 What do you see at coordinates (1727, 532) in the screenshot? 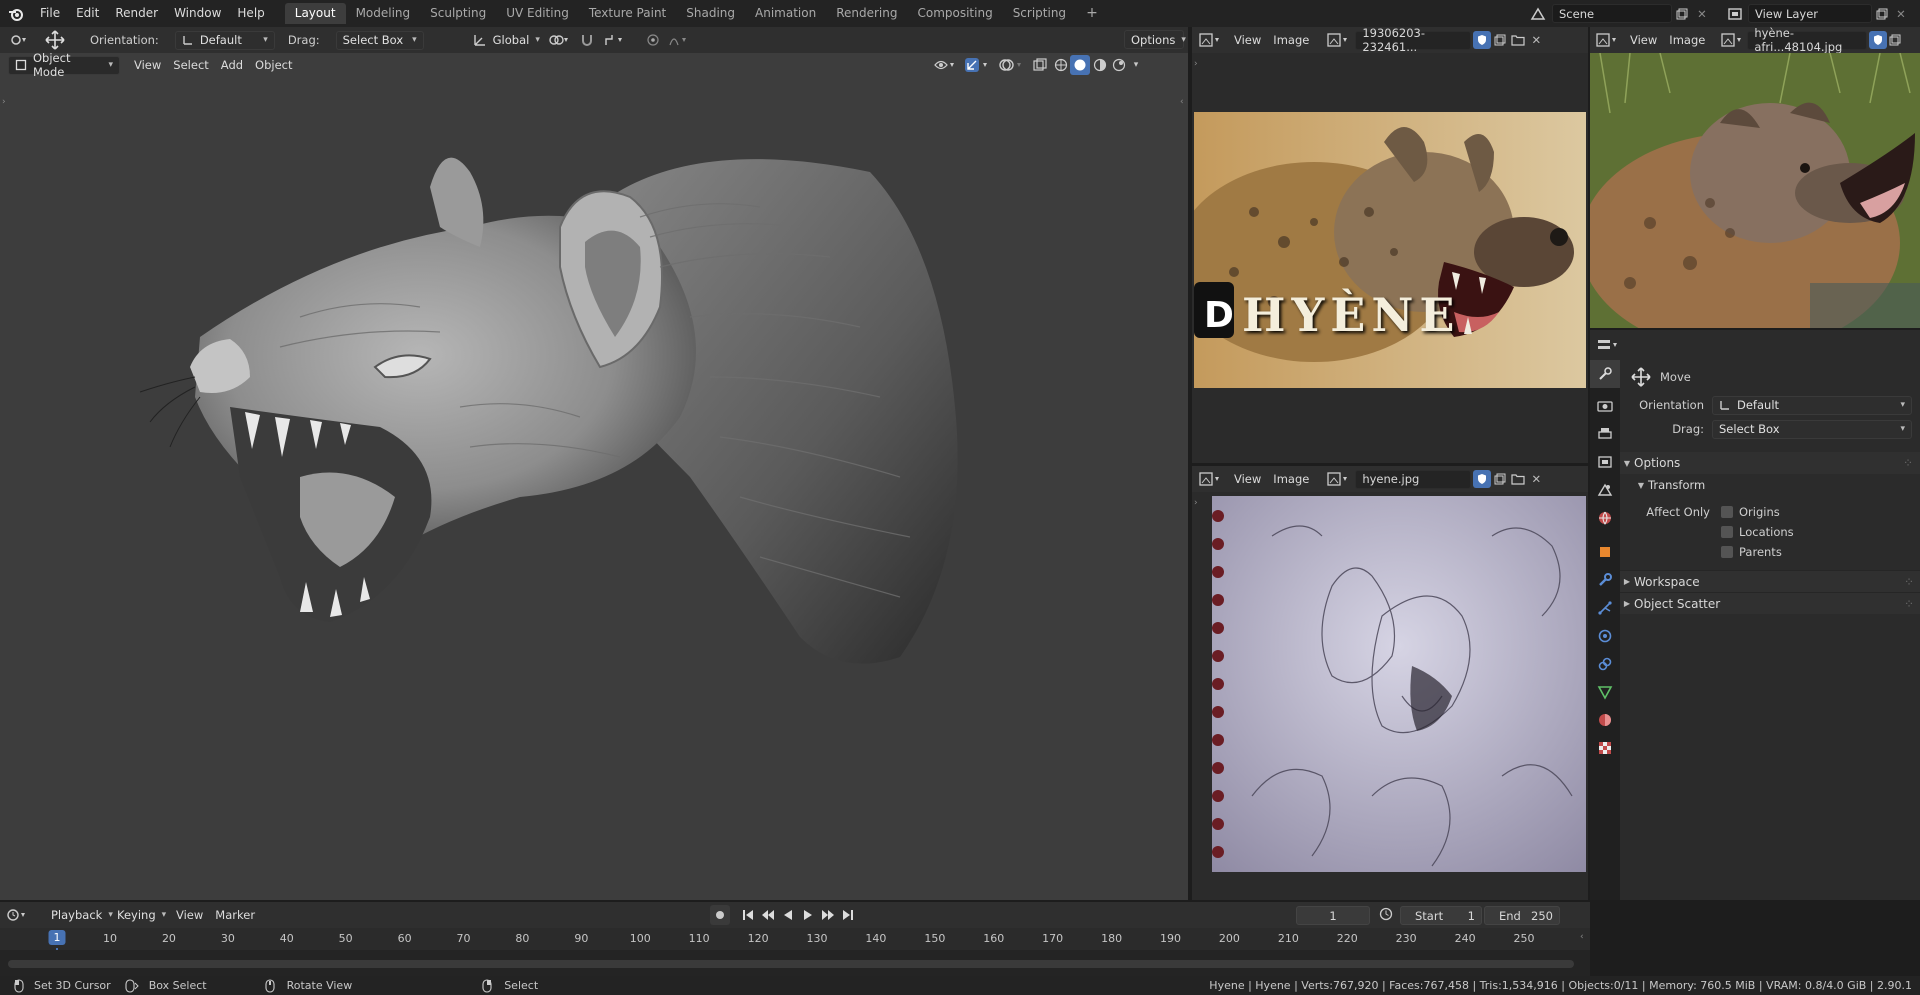
I see `locations-checkbox-box` at bounding box center [1727, 532].